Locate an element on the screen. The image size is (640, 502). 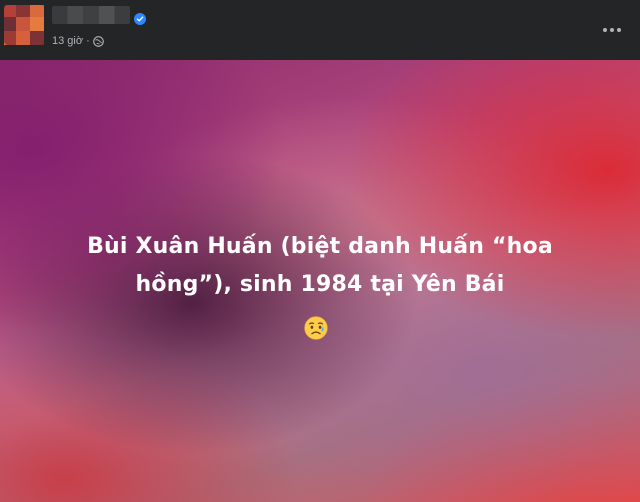
sad-but-relieved-face-icon is located at coordinates (316, 328).